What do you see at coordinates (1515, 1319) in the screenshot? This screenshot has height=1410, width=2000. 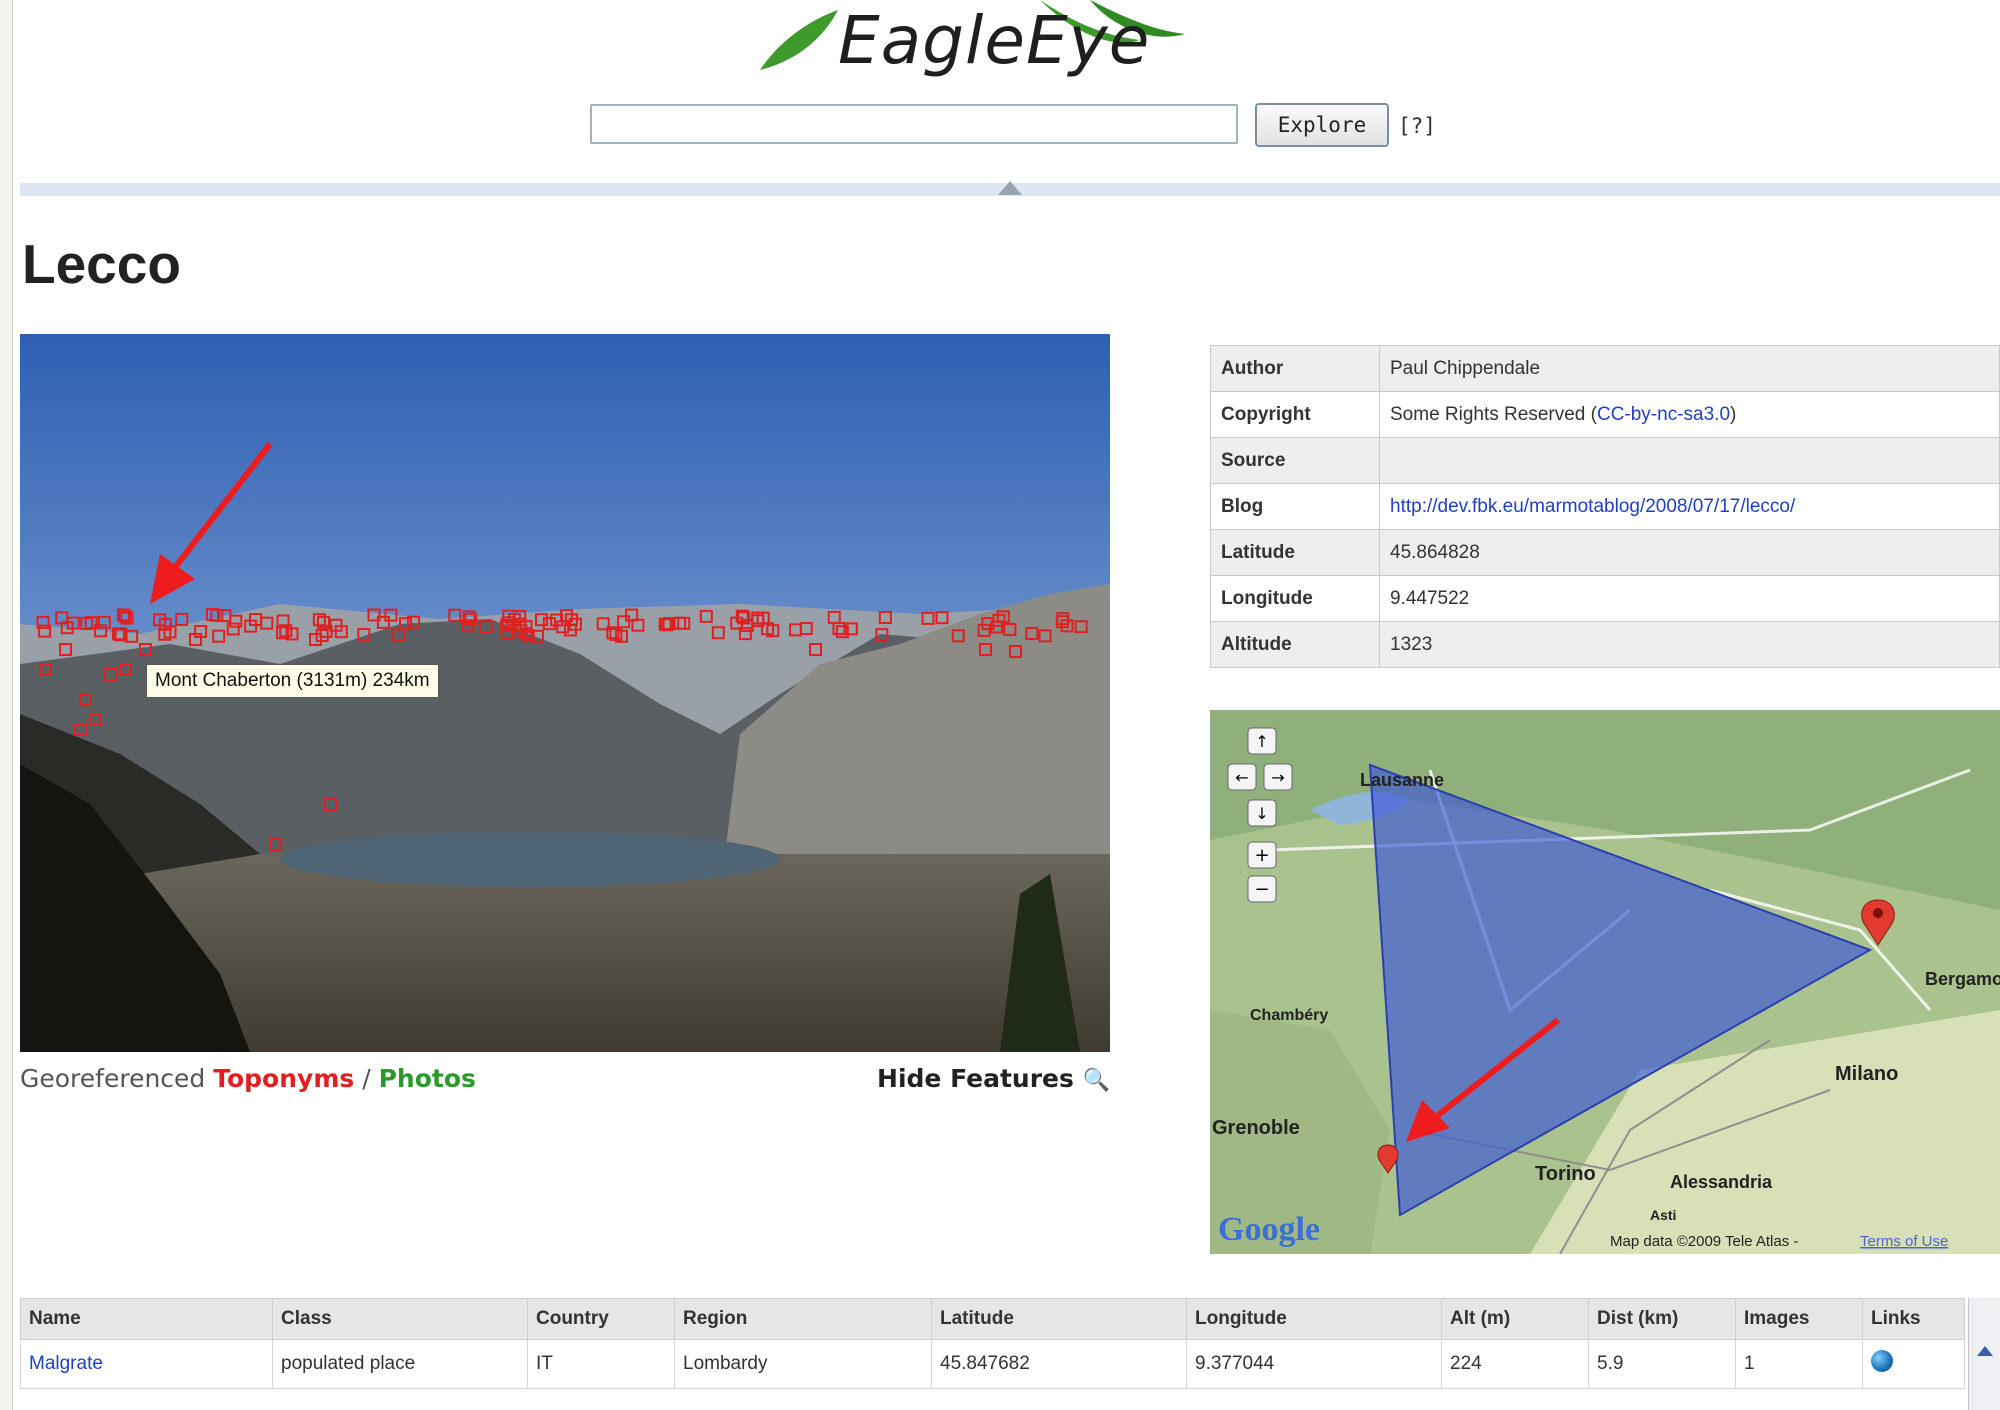 I see `column-header: Alt (m)` at bounding box center [1515, 1319].